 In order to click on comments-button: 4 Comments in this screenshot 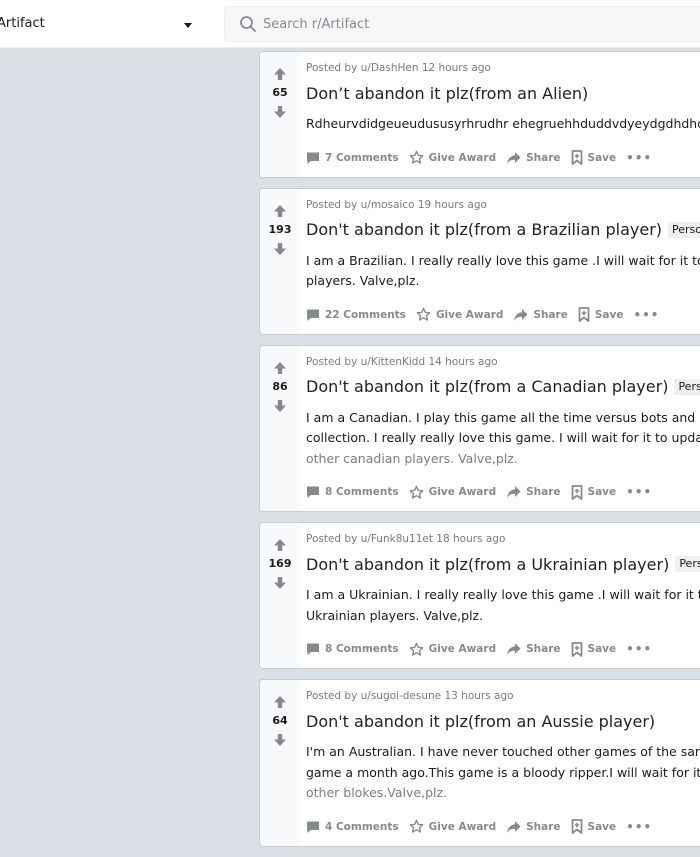, I will do `click(352, 827)`.